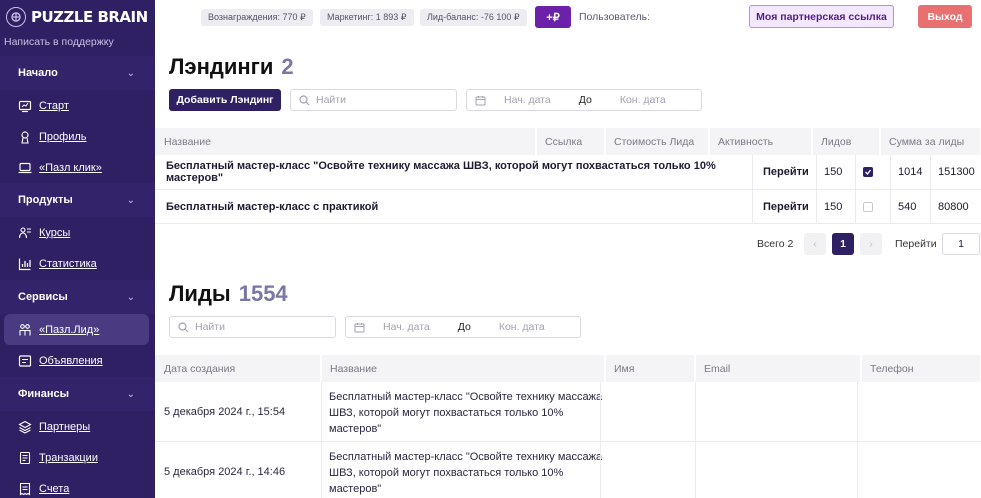 This screenshot has width=981, height=498. What do you see at coordinates (77, 136) in the screenshot?
I see `sidebar-item-profile: Профиль` at bounding box center [77, 136].